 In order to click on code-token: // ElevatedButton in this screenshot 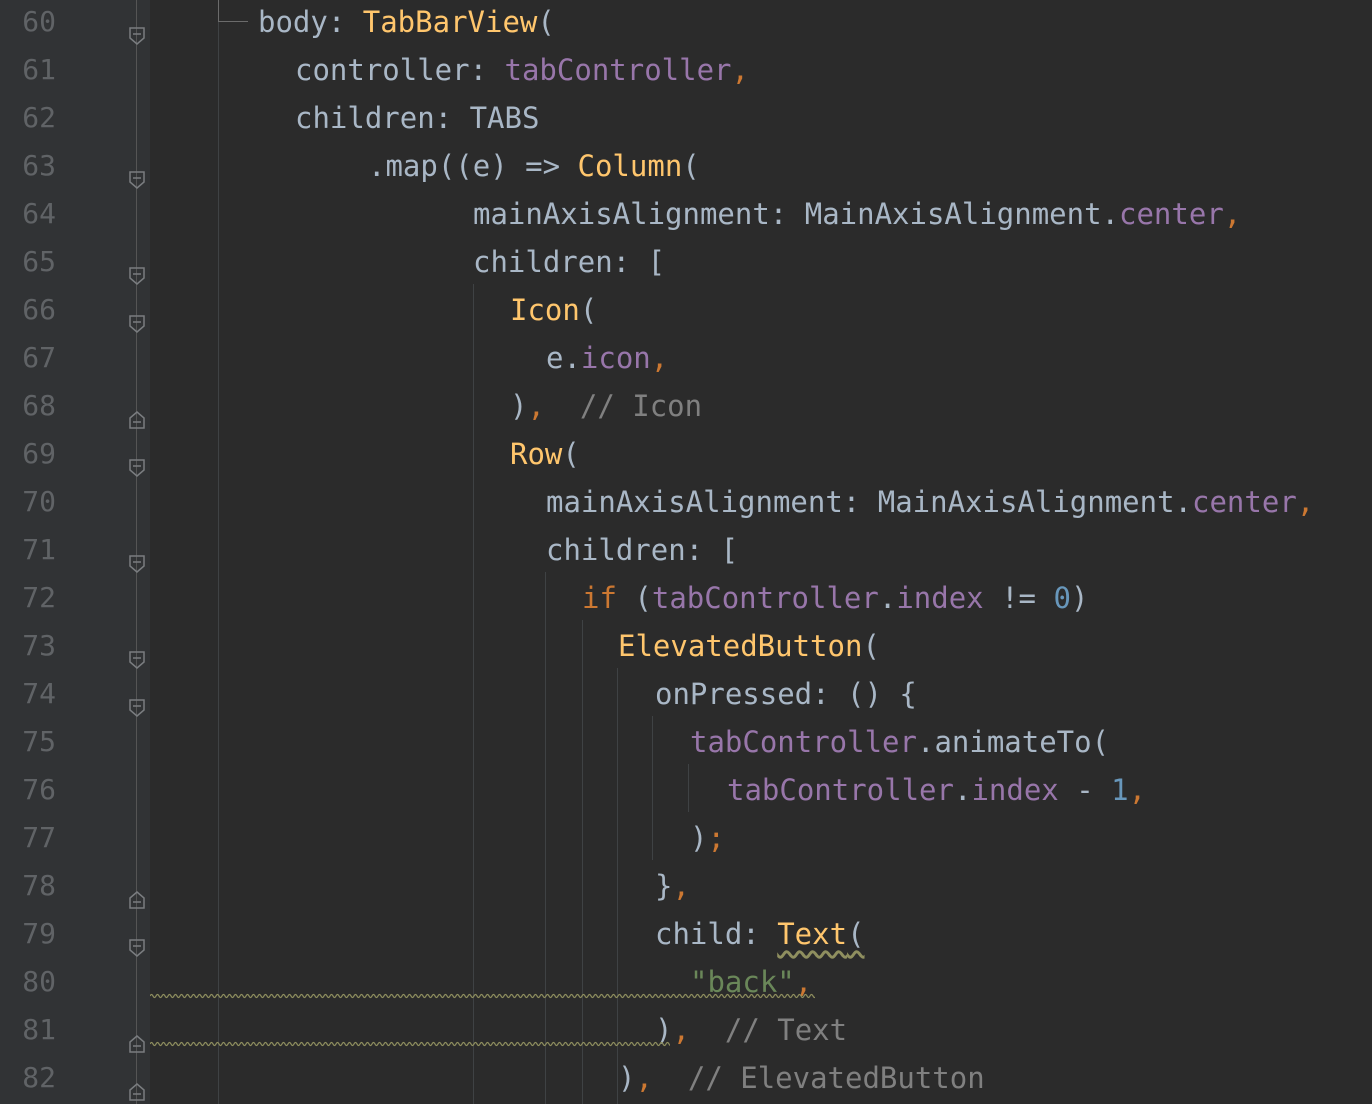, I will do `click(818, 1078)`.